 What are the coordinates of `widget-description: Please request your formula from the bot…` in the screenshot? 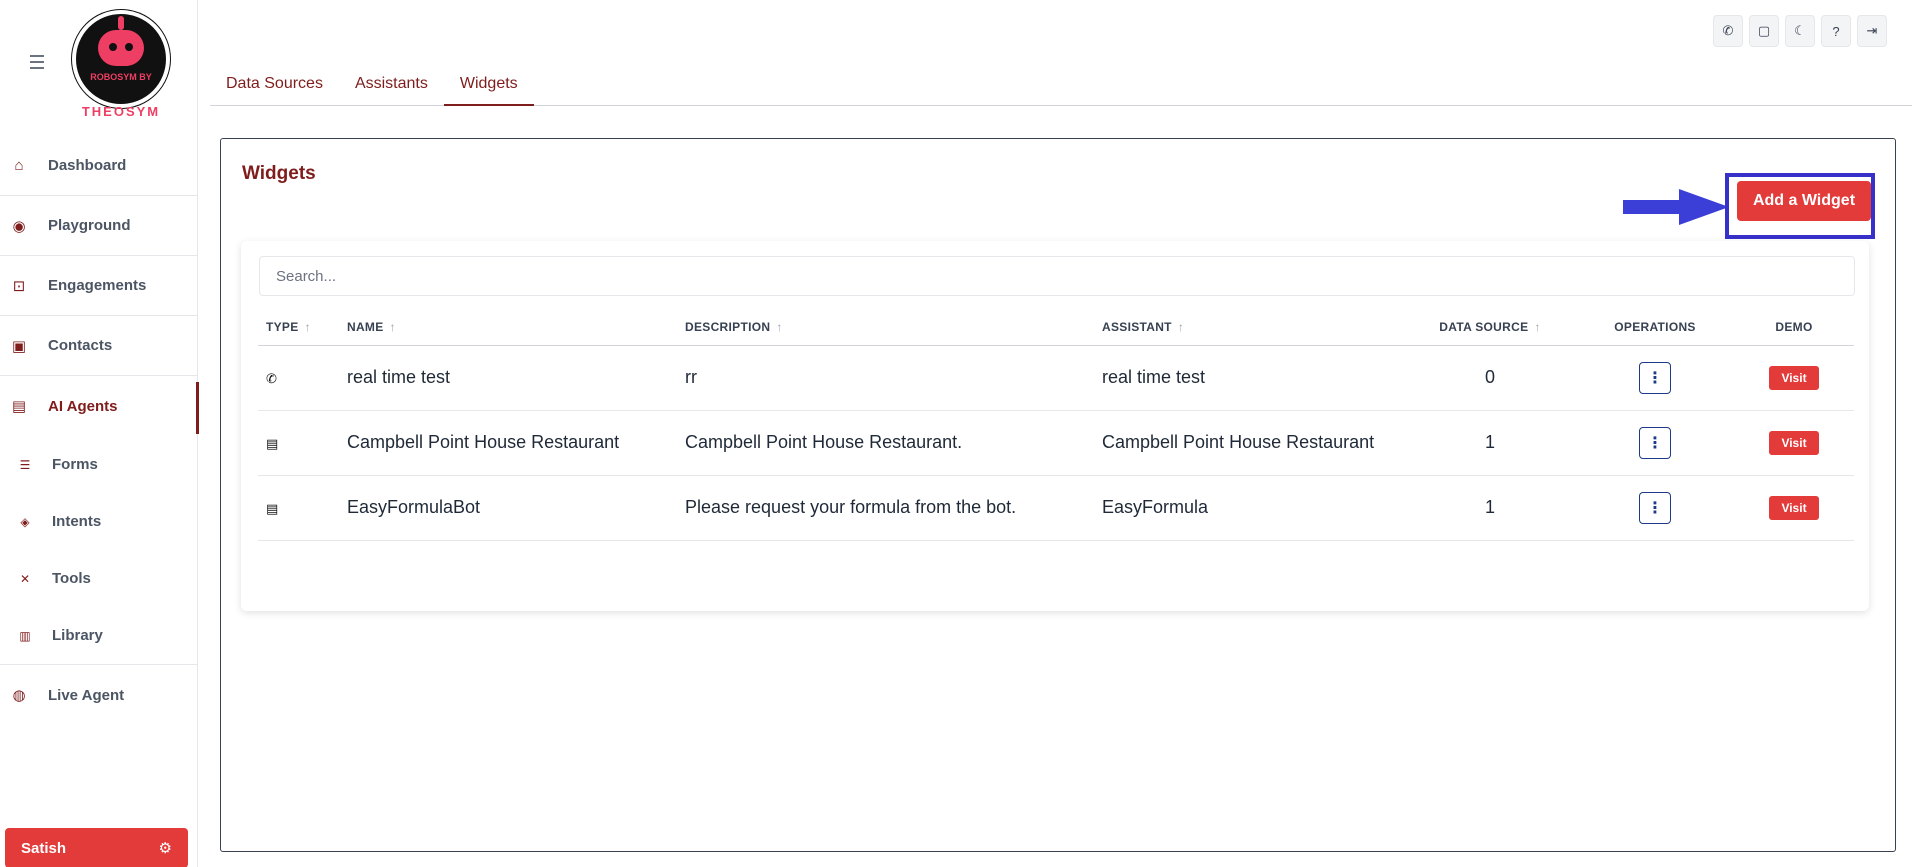 It's located at (885, 508).